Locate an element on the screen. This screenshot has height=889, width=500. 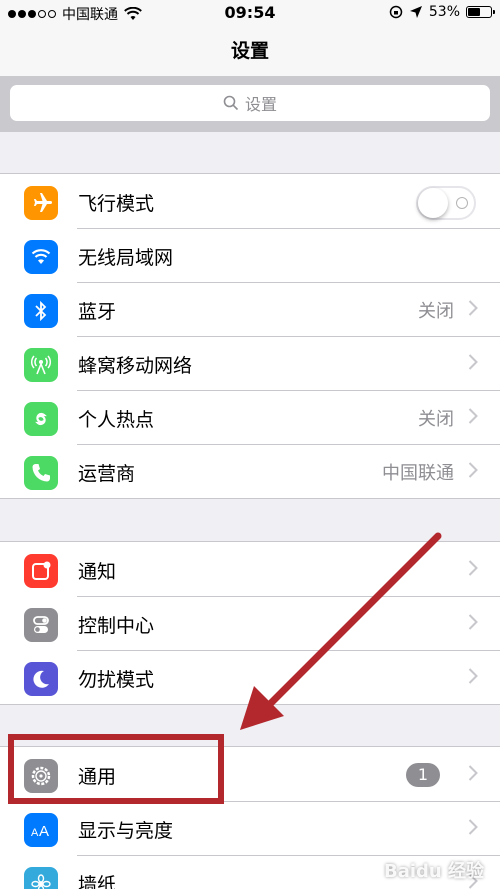
status-bar: 中国联通 09:54 53% is located at coordinates (250, 14).